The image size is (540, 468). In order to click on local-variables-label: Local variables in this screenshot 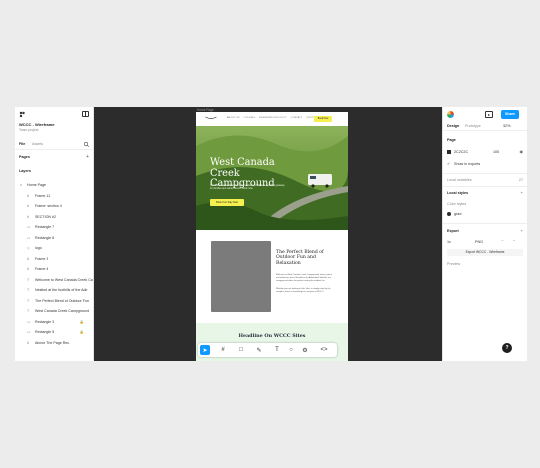, I will do `click(459, 180)`.